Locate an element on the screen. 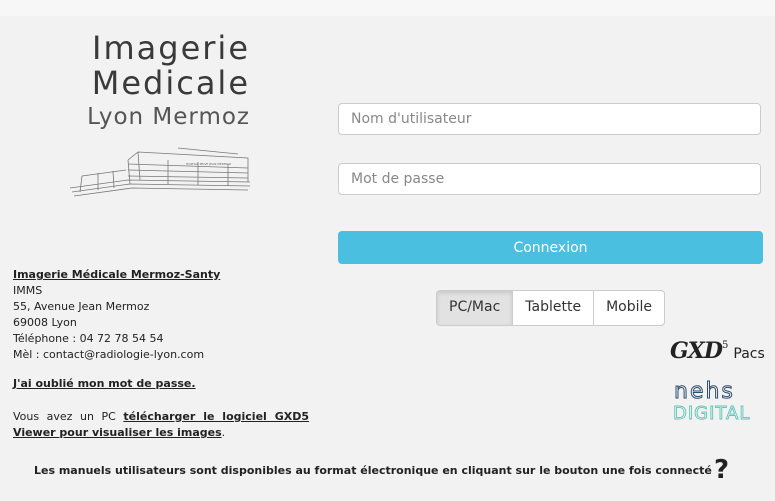 The height and width of the screenshot is (501, 775). tab-mobile: Mobile is located at coordinates (629, 308).